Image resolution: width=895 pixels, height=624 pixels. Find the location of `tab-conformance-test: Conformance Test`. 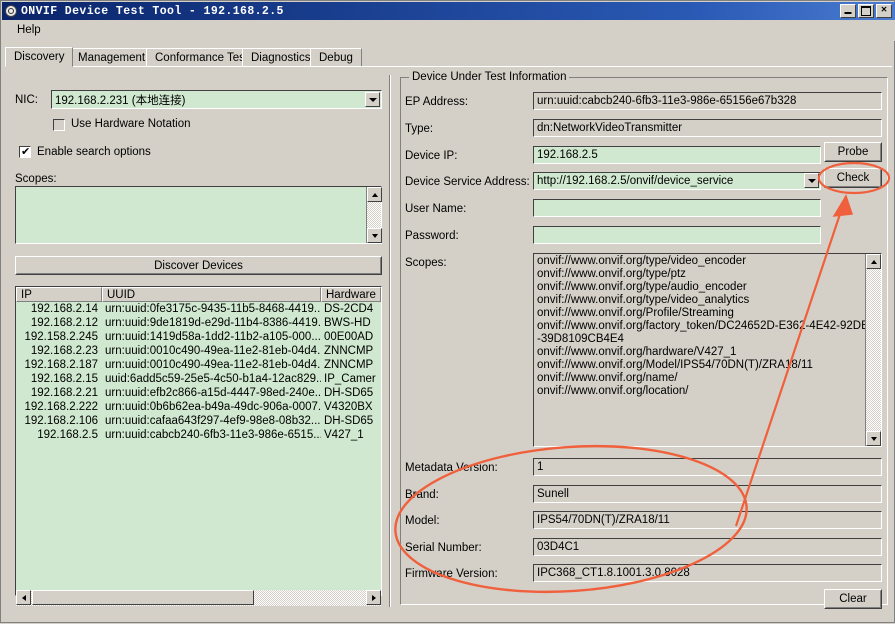

tab-conformance-test: Conformance Test is located at coordinates (202, 57).